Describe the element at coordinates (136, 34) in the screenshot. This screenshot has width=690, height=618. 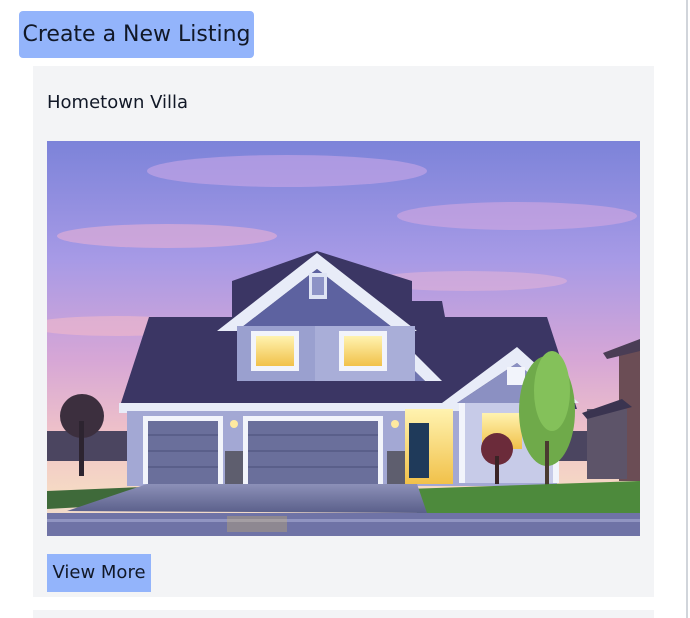
I see `create-listing-button: Create a New Listing` at that location.